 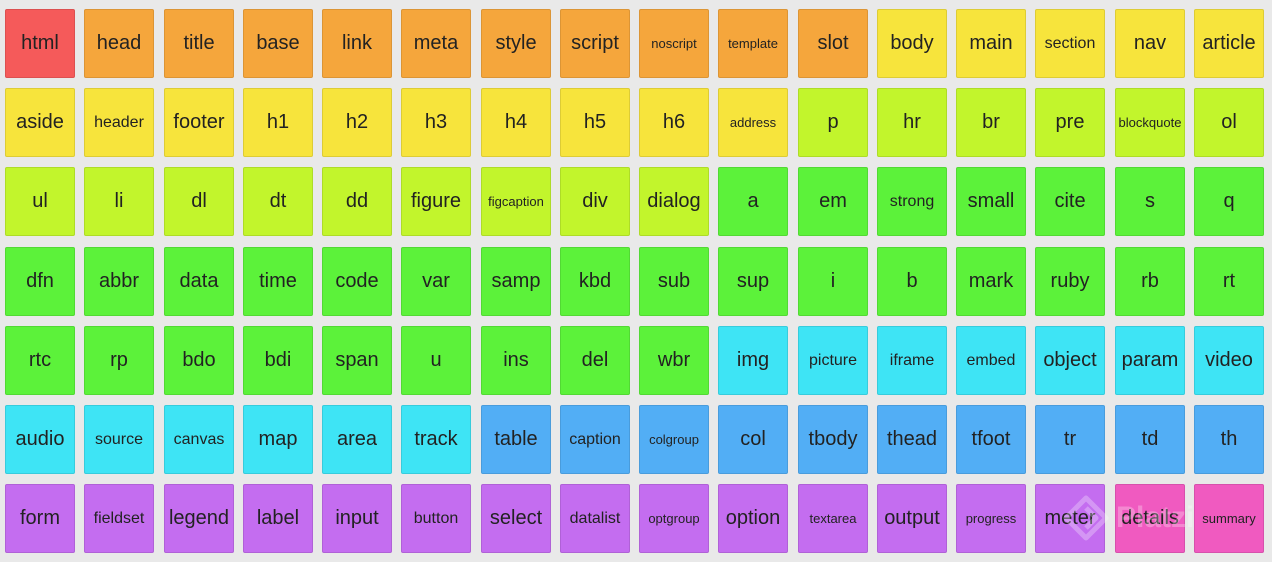 I want to click on tile-img: img, so click(x=753, y=360).